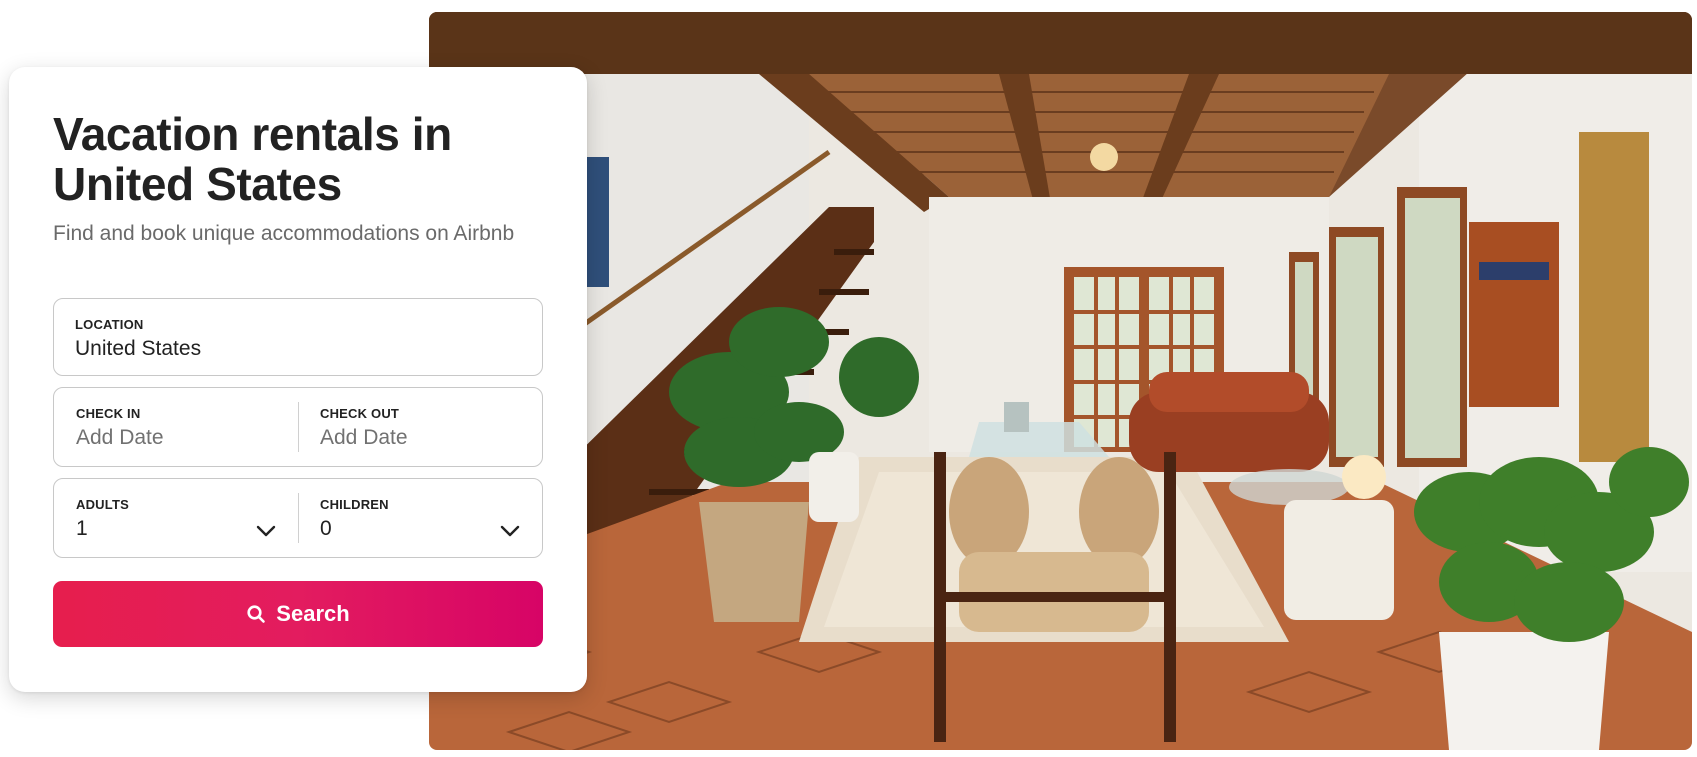  Describe the element at coordinates (298, 337) in the screenshot. I see `location-field: LOCATION United States` at that location.